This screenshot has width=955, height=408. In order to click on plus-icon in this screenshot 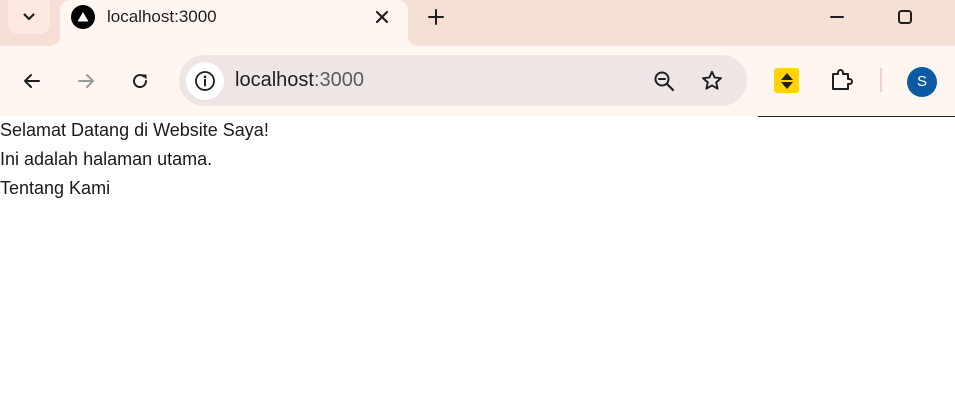, I will do `click(436, 17)`.